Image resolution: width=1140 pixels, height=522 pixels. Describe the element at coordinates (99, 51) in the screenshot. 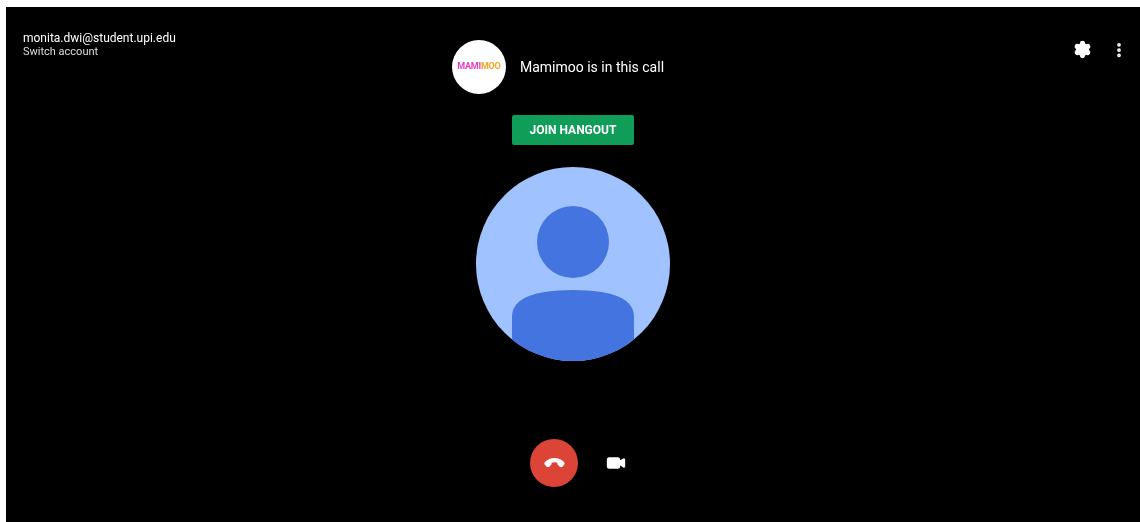

I see `switch-account-link: Switch account` at that location.